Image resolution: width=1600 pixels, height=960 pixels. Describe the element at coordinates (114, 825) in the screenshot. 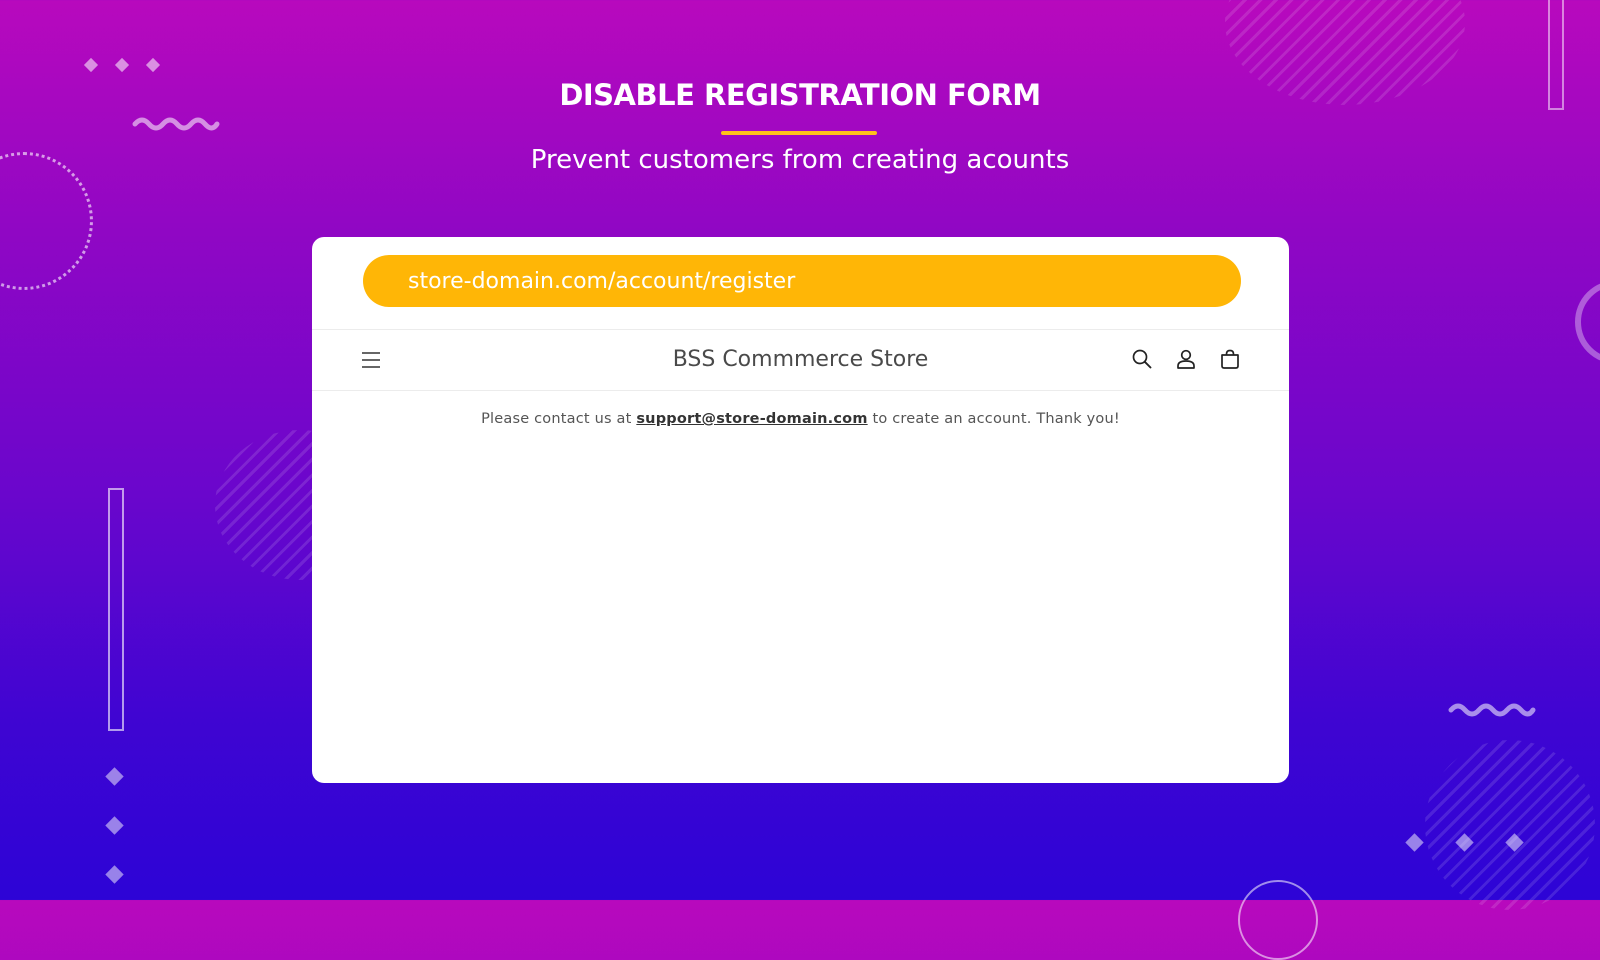

I see `decor-diamonds-bottom-left` at that location.